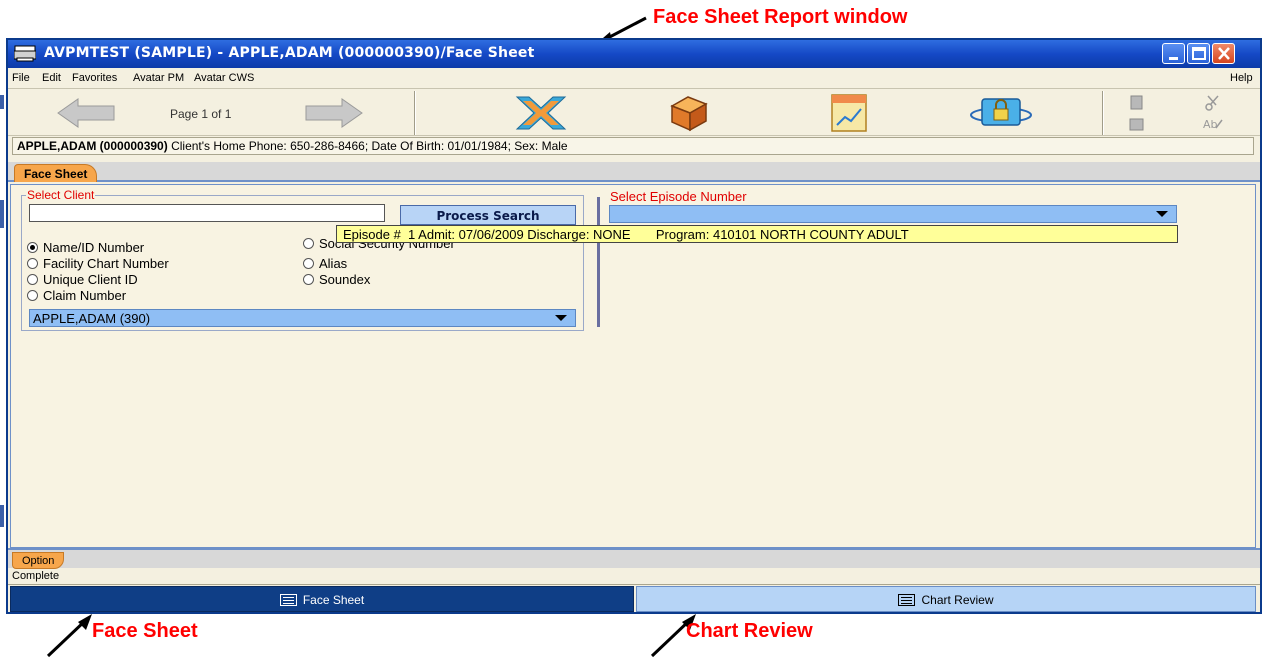  I want to click on minimize-button, so click(1173, 53).